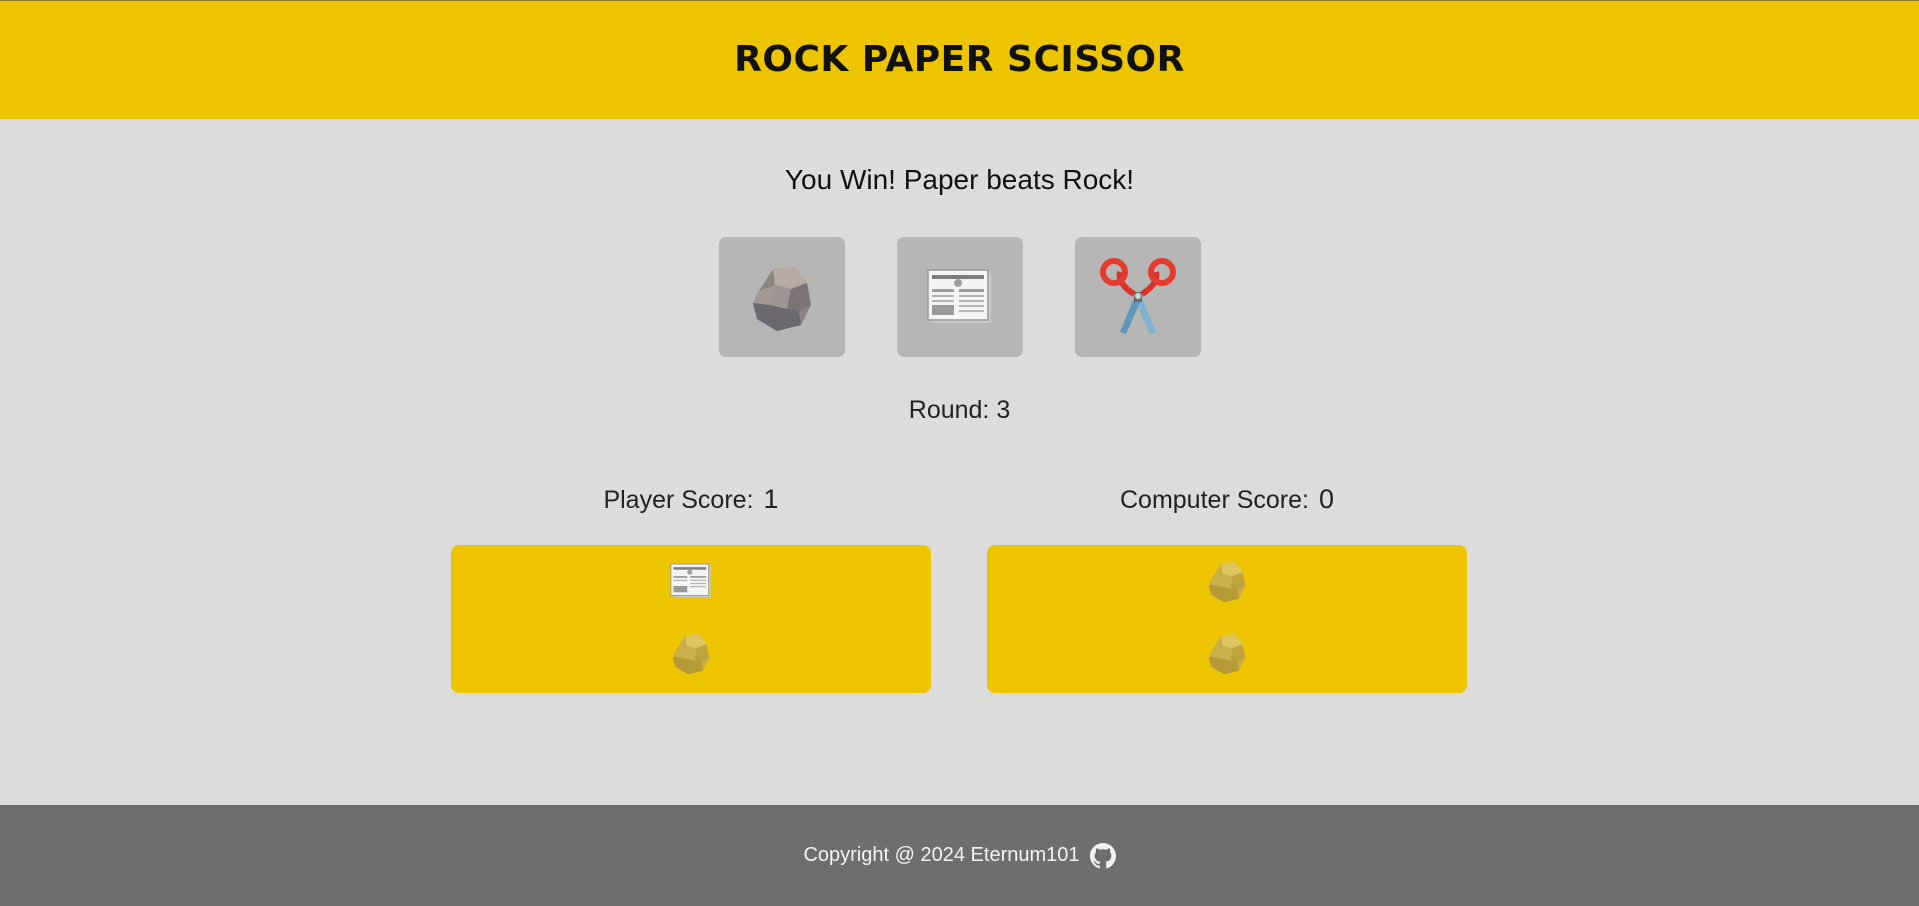 The width and height of the screenshot is (1919, 906). I want to click on rock-button, so click(782, 297).